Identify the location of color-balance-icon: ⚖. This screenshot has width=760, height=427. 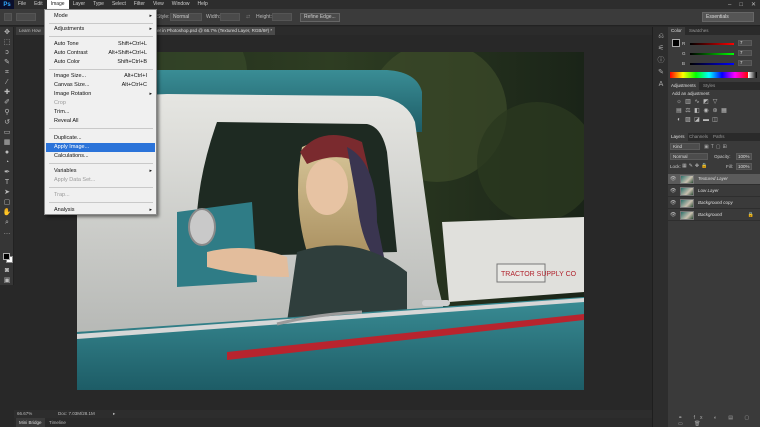
(688, 111).